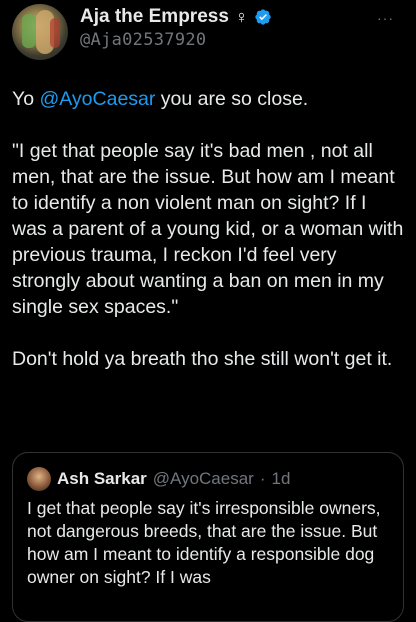 This screenshot has height=622, width=416. I want to click on gender-symbol: ♀, so click(241, 16).